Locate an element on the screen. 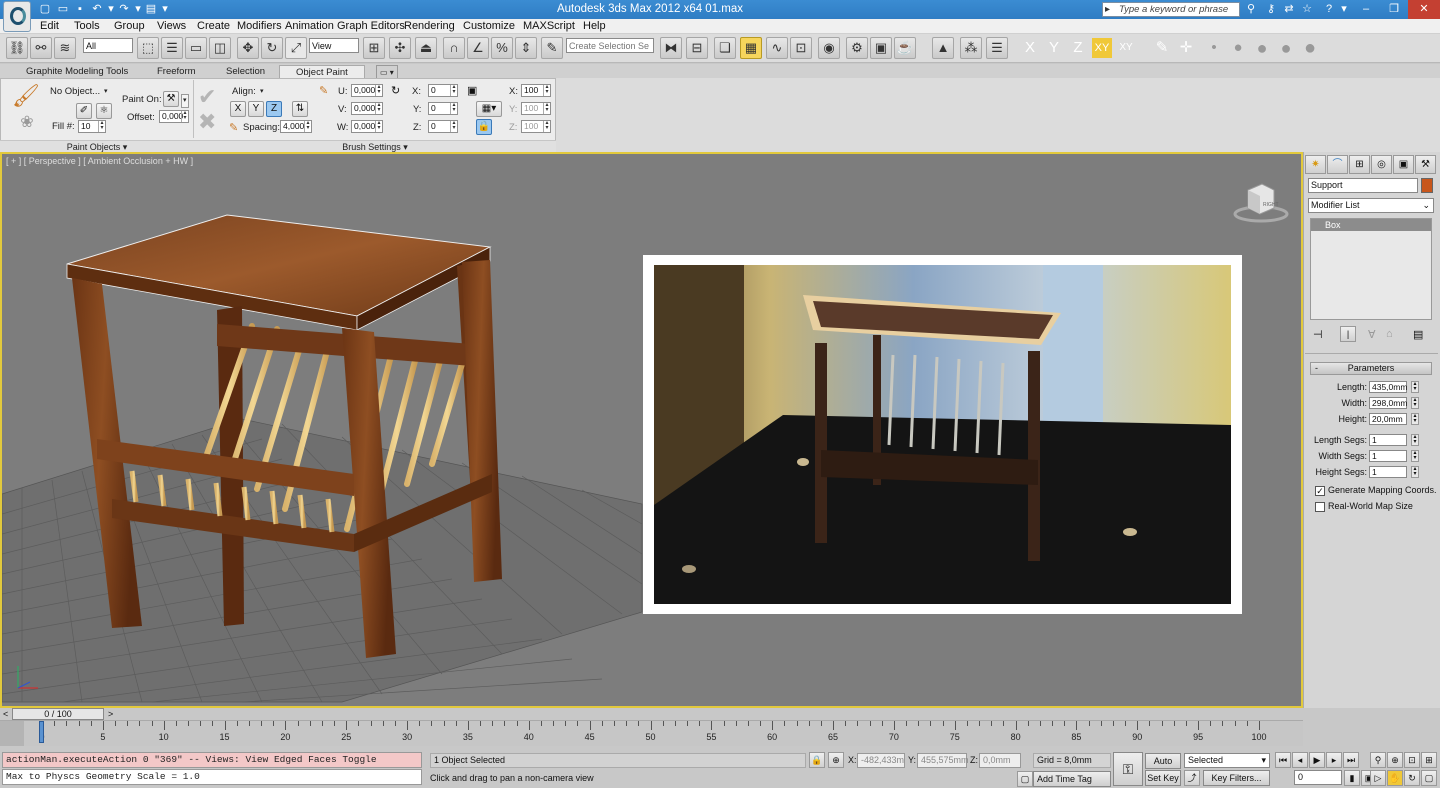  align-icon: ⊟ is located at coordinates (697, 48).